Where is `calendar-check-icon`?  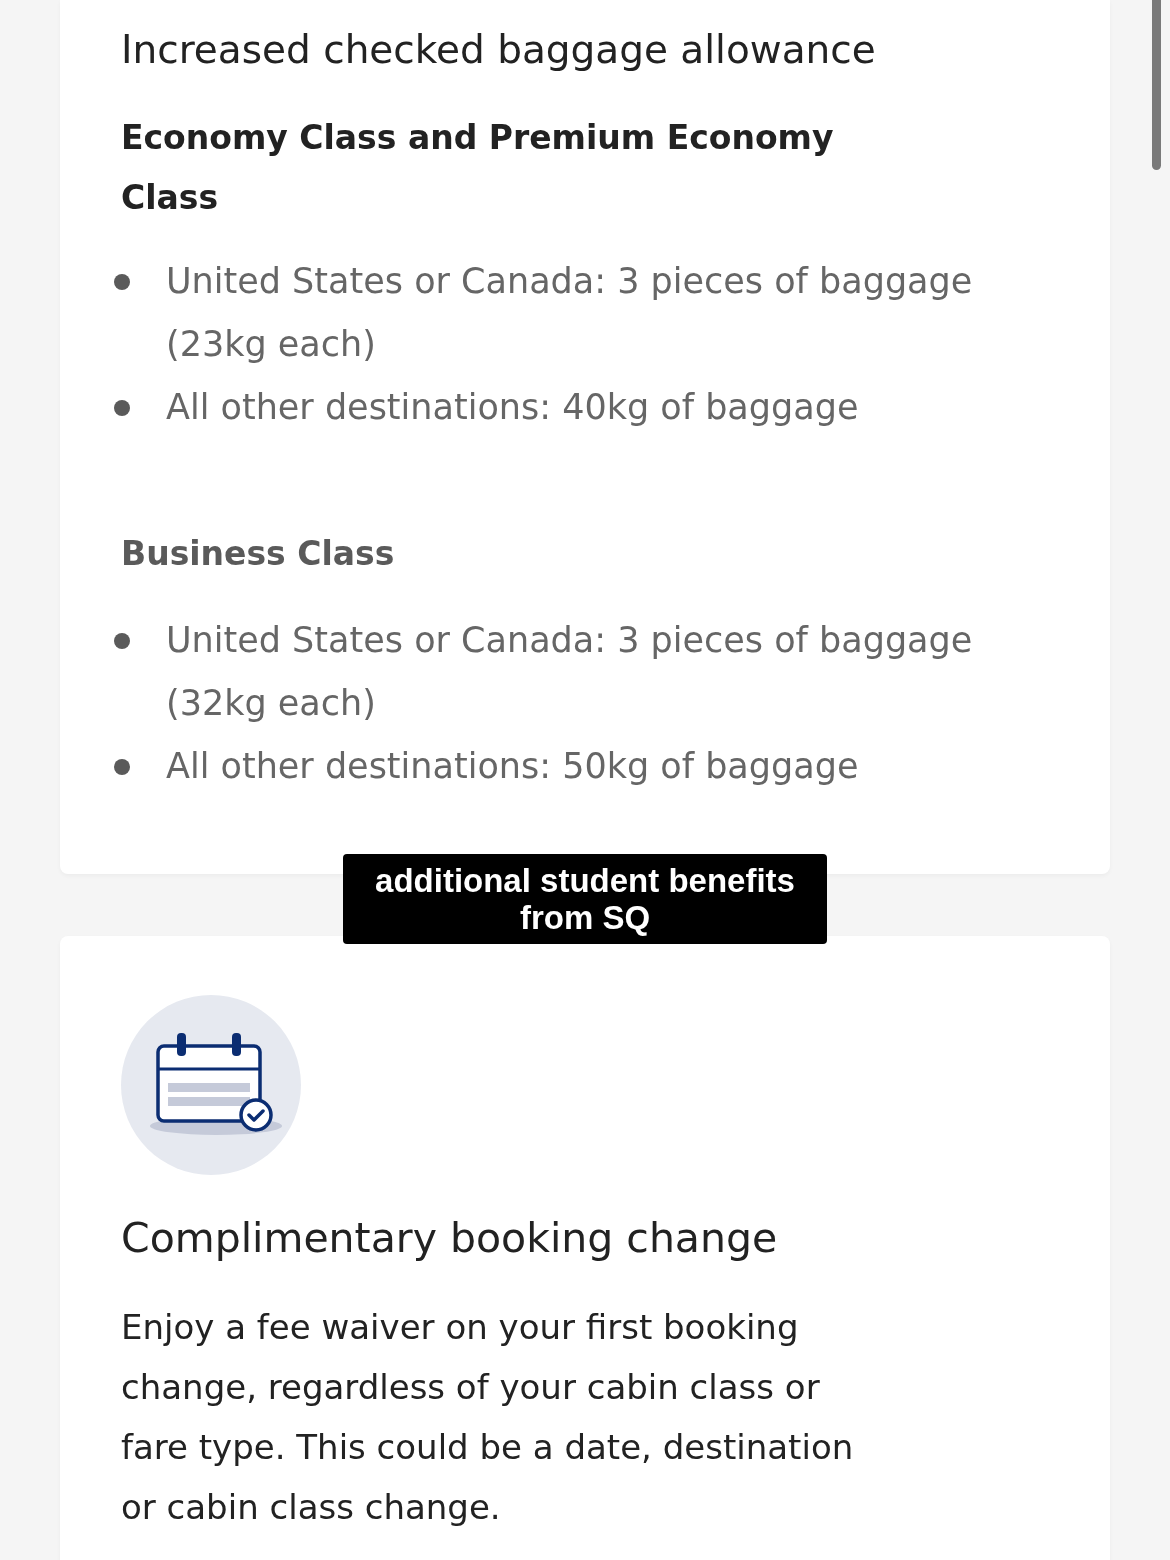 calendar-check-icon is located at coordinates (211, 1085).